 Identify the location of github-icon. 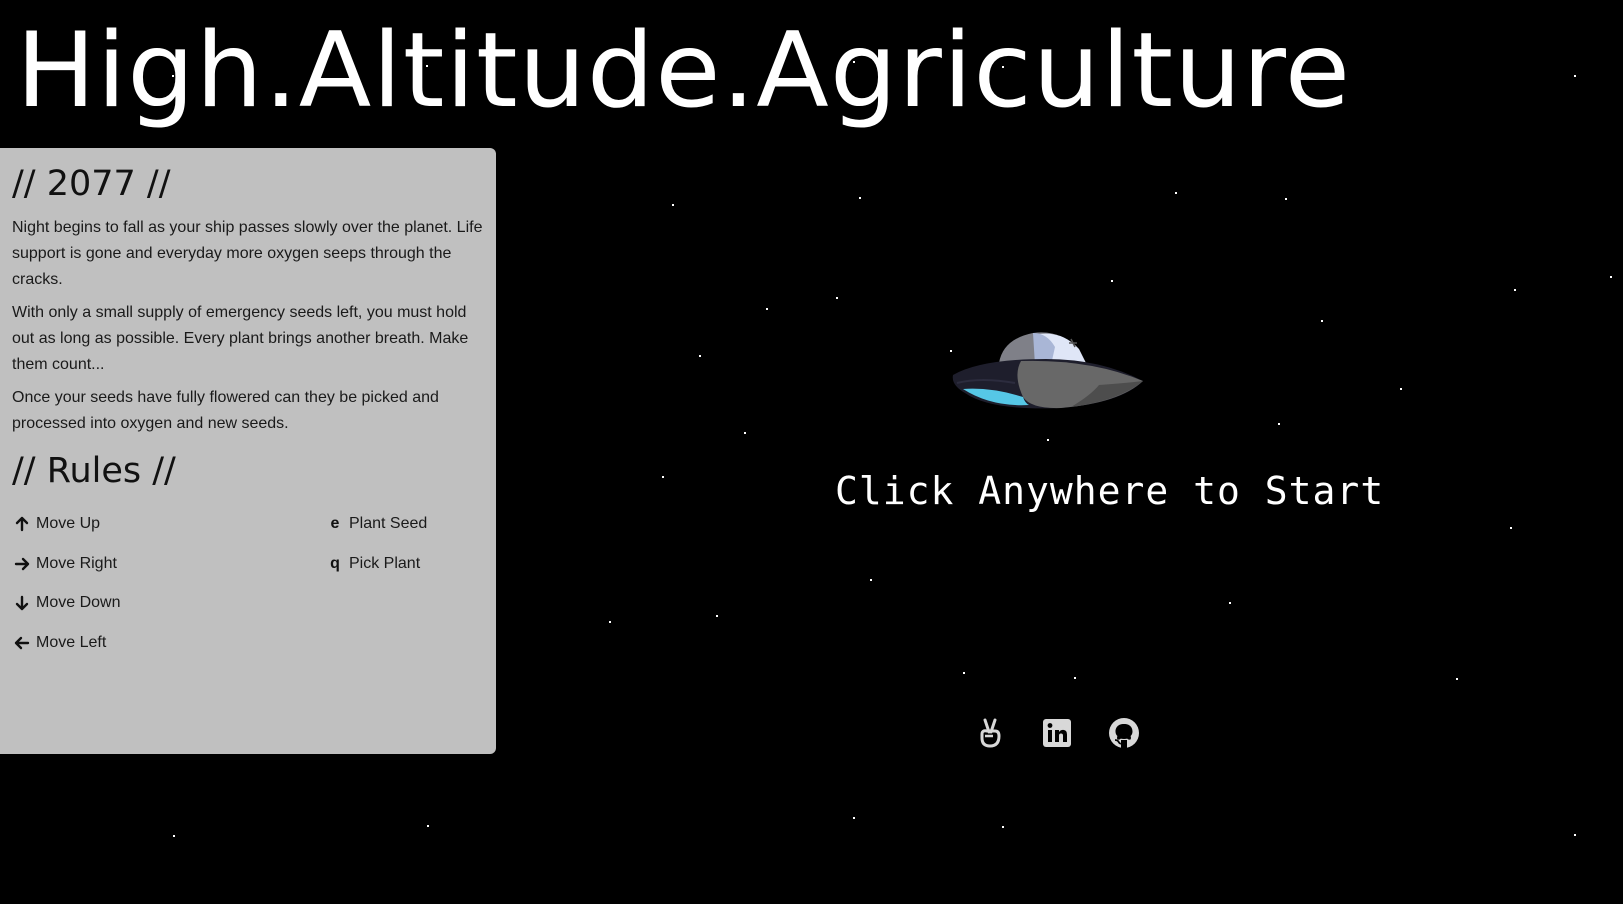
(1124, 733).